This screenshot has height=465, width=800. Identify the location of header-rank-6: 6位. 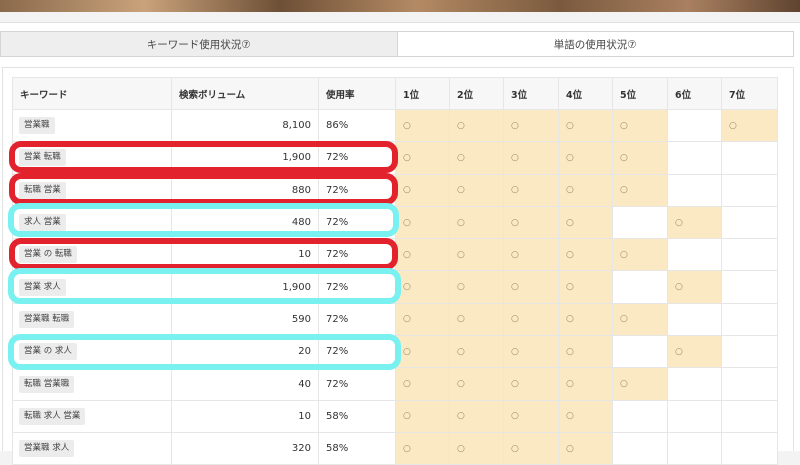
(694, 93).